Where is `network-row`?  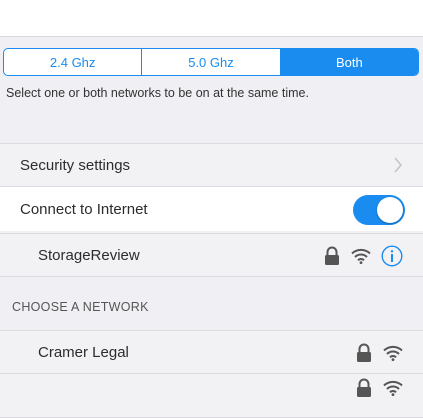
network-row is located at coordinates (211, 396).